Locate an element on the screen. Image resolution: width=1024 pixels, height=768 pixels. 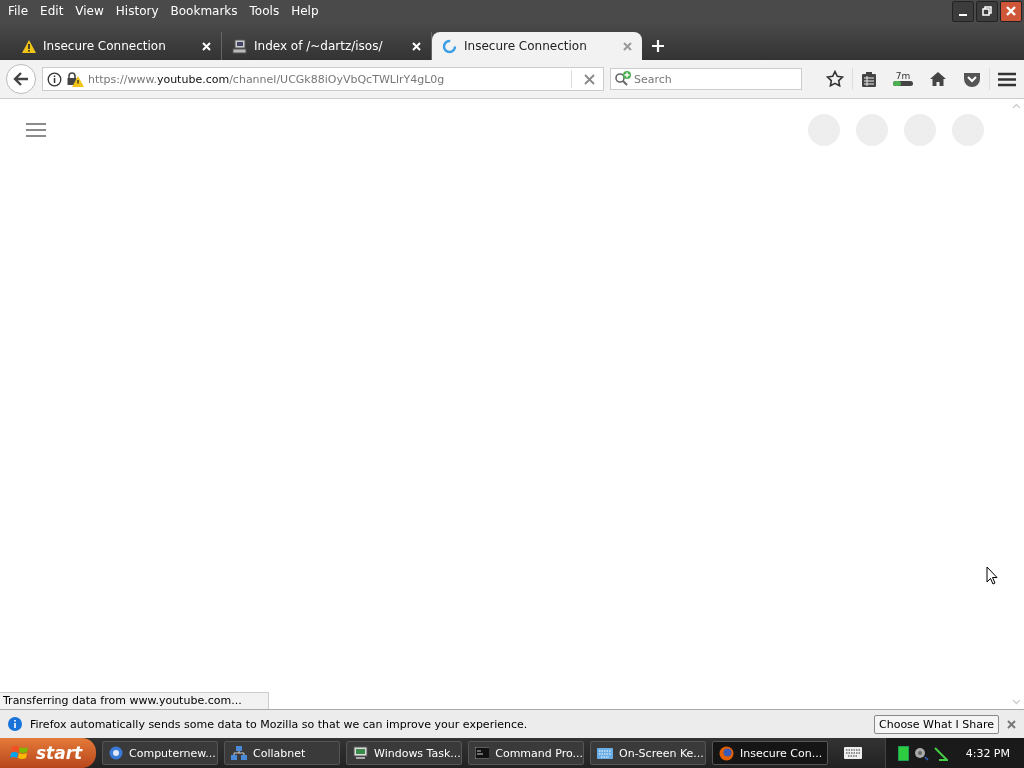
address-bar: https://www.youtube.com/channel/UCGk88iOyVbQcTWLlrY4gL0g is located at coordinates (323, 79).